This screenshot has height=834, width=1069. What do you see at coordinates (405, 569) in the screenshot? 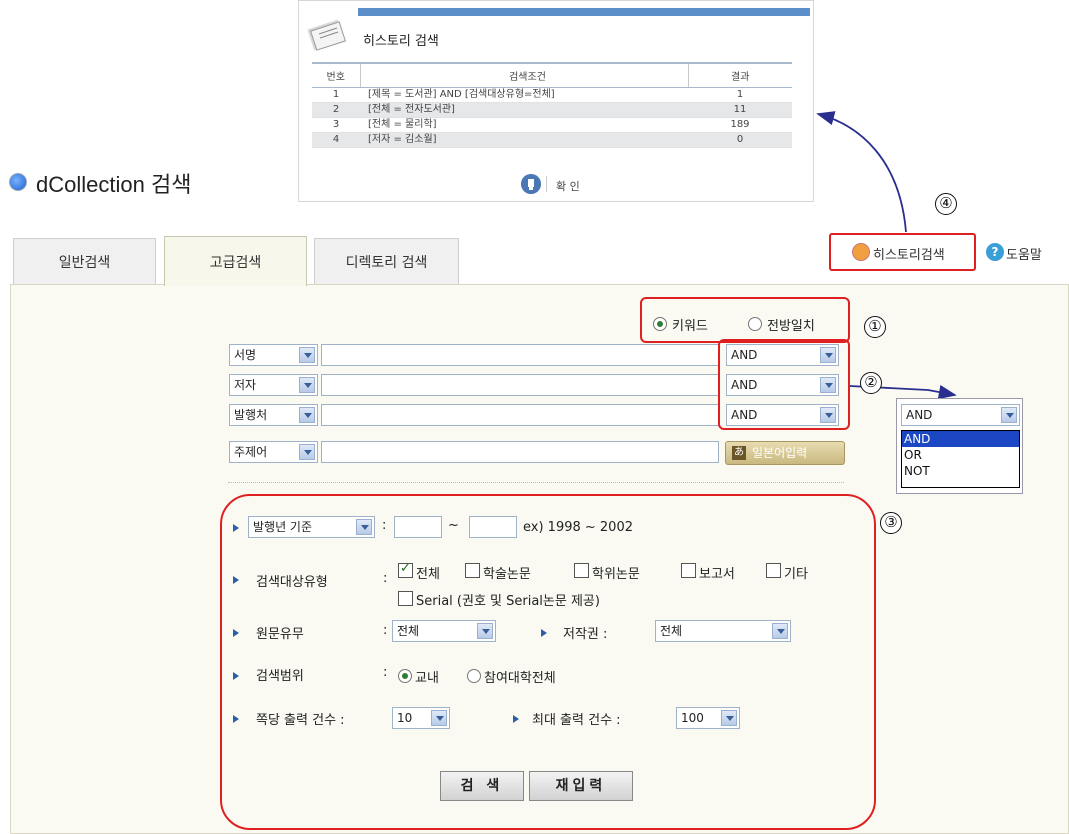
I see `doctype-all-checkbox` at bounding box center [405, 569].